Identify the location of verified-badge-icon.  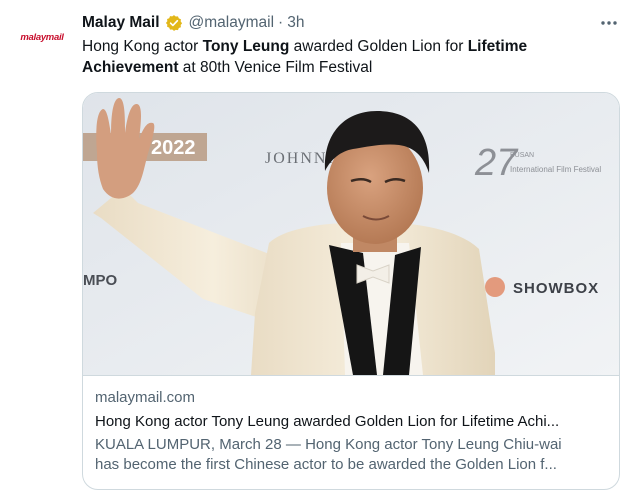
(174, 23).